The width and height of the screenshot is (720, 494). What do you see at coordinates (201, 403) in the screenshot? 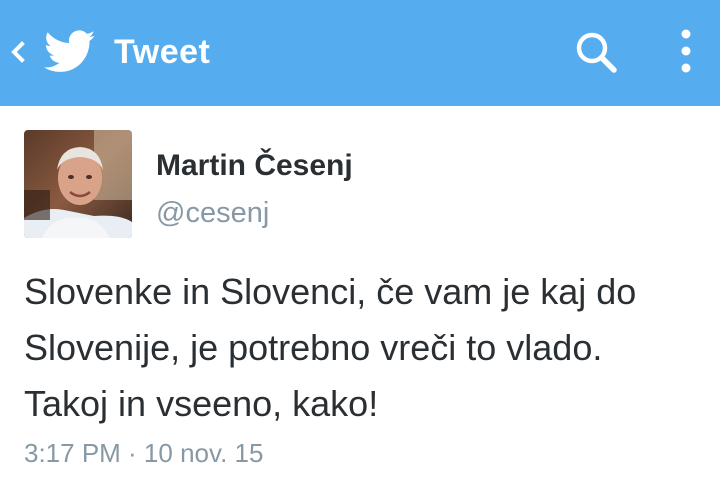
I see `tweet-text-line: Takoj in vseeno, kako!` at bounding box center [201, 403].